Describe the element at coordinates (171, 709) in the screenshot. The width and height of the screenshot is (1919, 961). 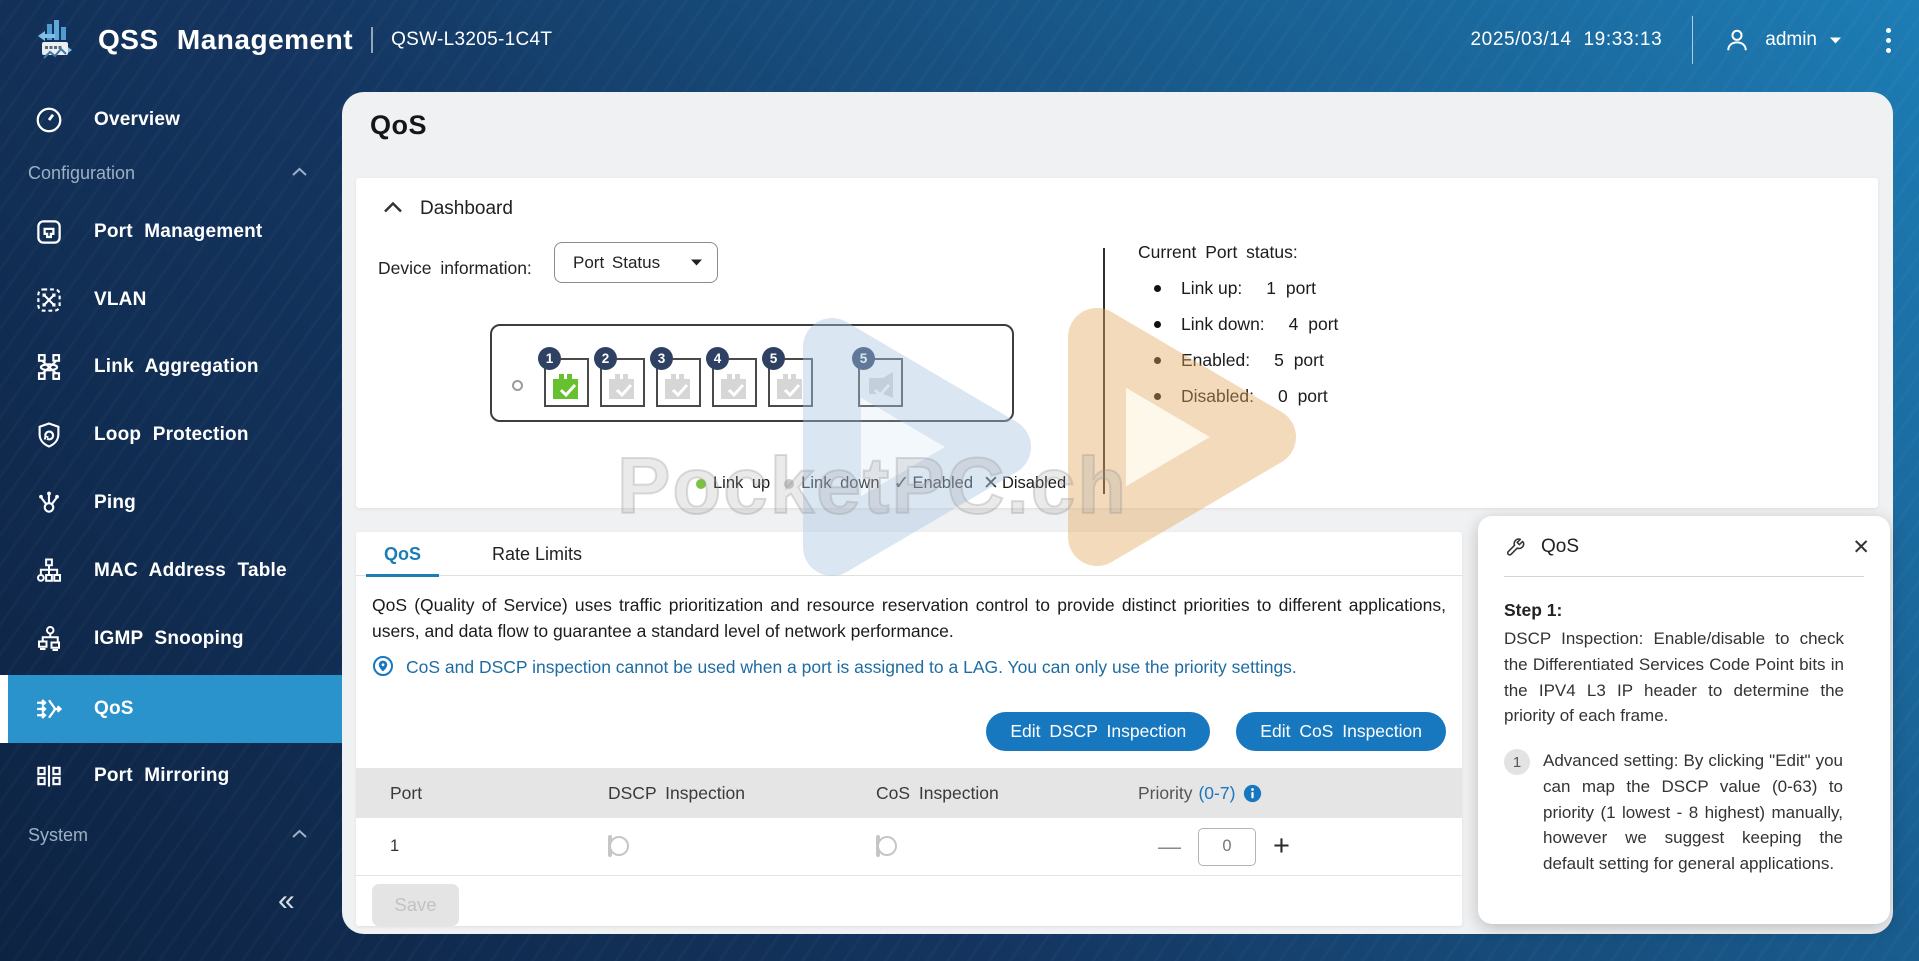
I see `sidebar-item-qos: QoS` at that location.